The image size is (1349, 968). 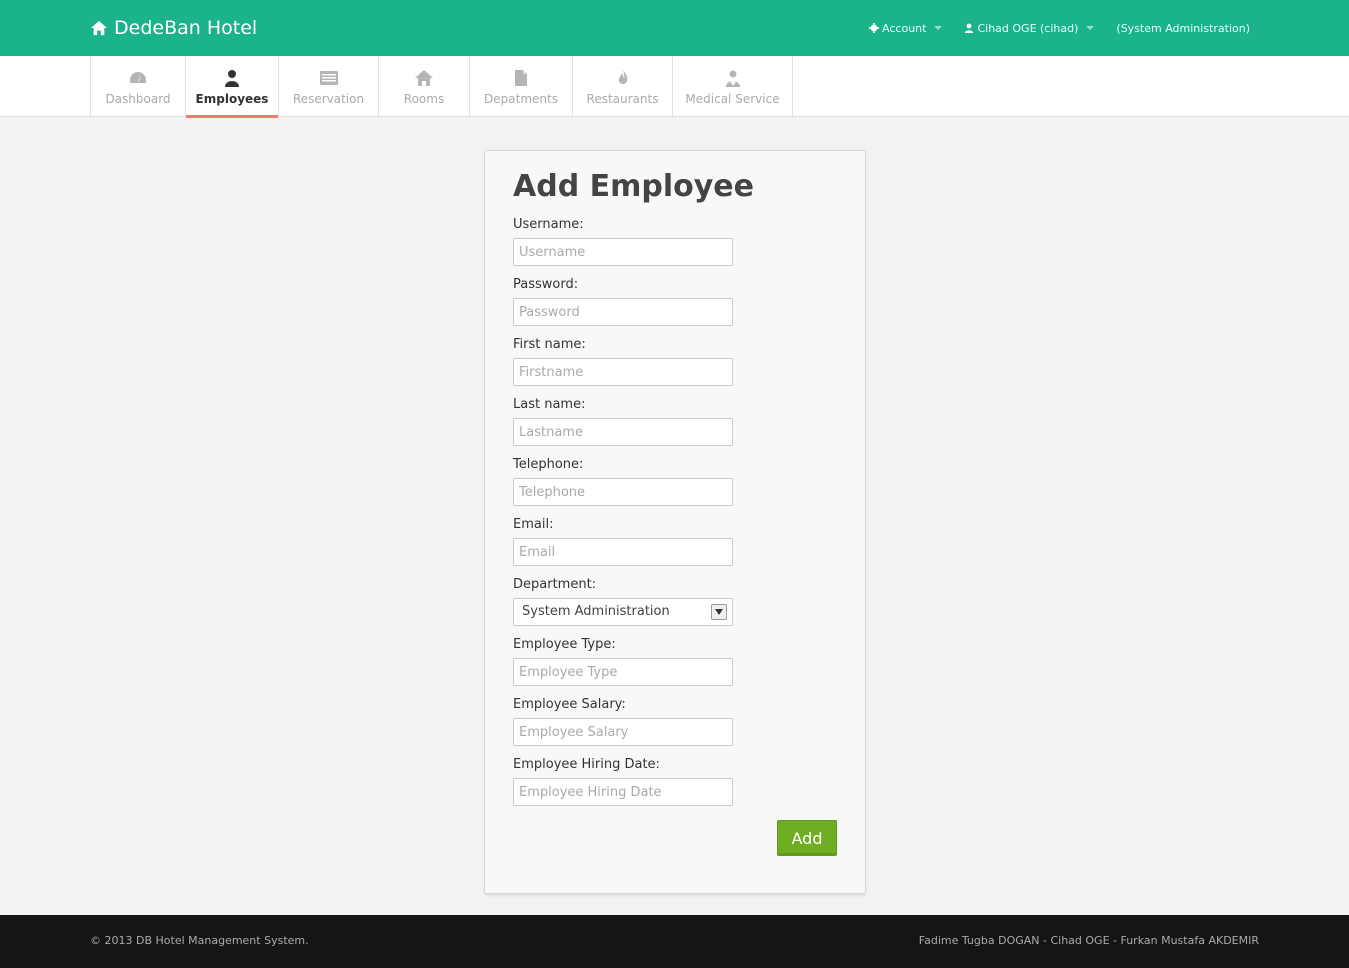 I want to click on telephone-label: Telephone:, so click(x=548, y=464).